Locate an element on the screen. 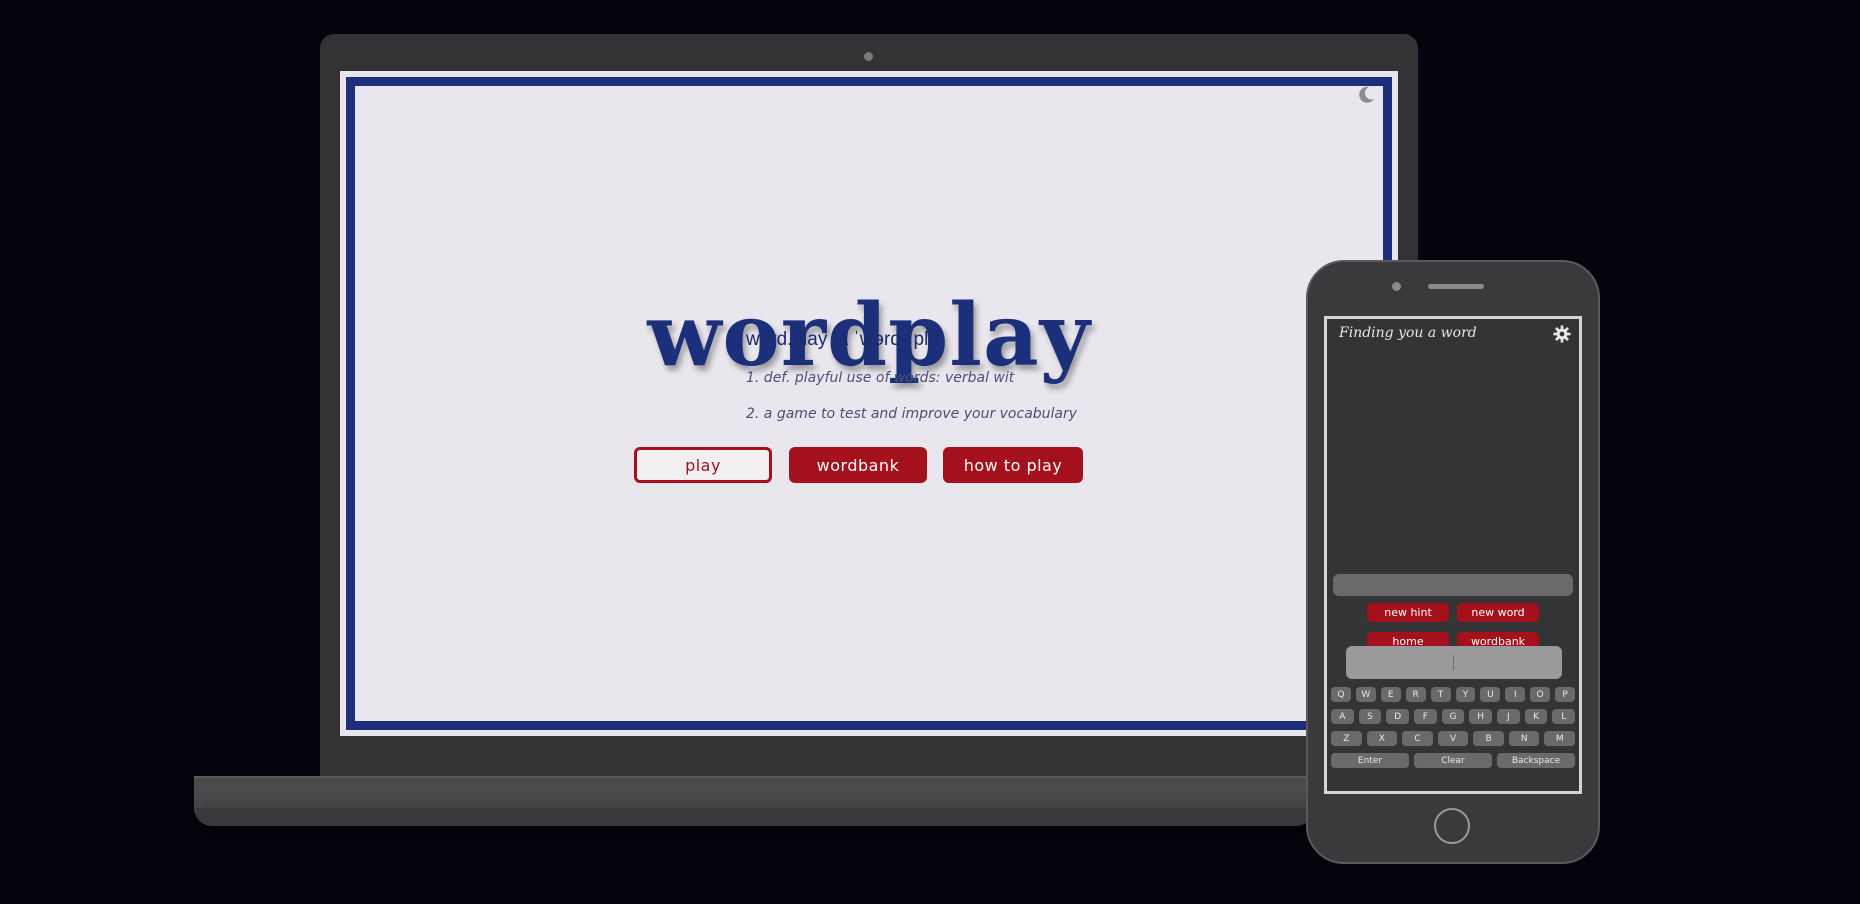  keyboard-row-1: Q W E R T Y U I O P is located at coordinates (1453, 694).